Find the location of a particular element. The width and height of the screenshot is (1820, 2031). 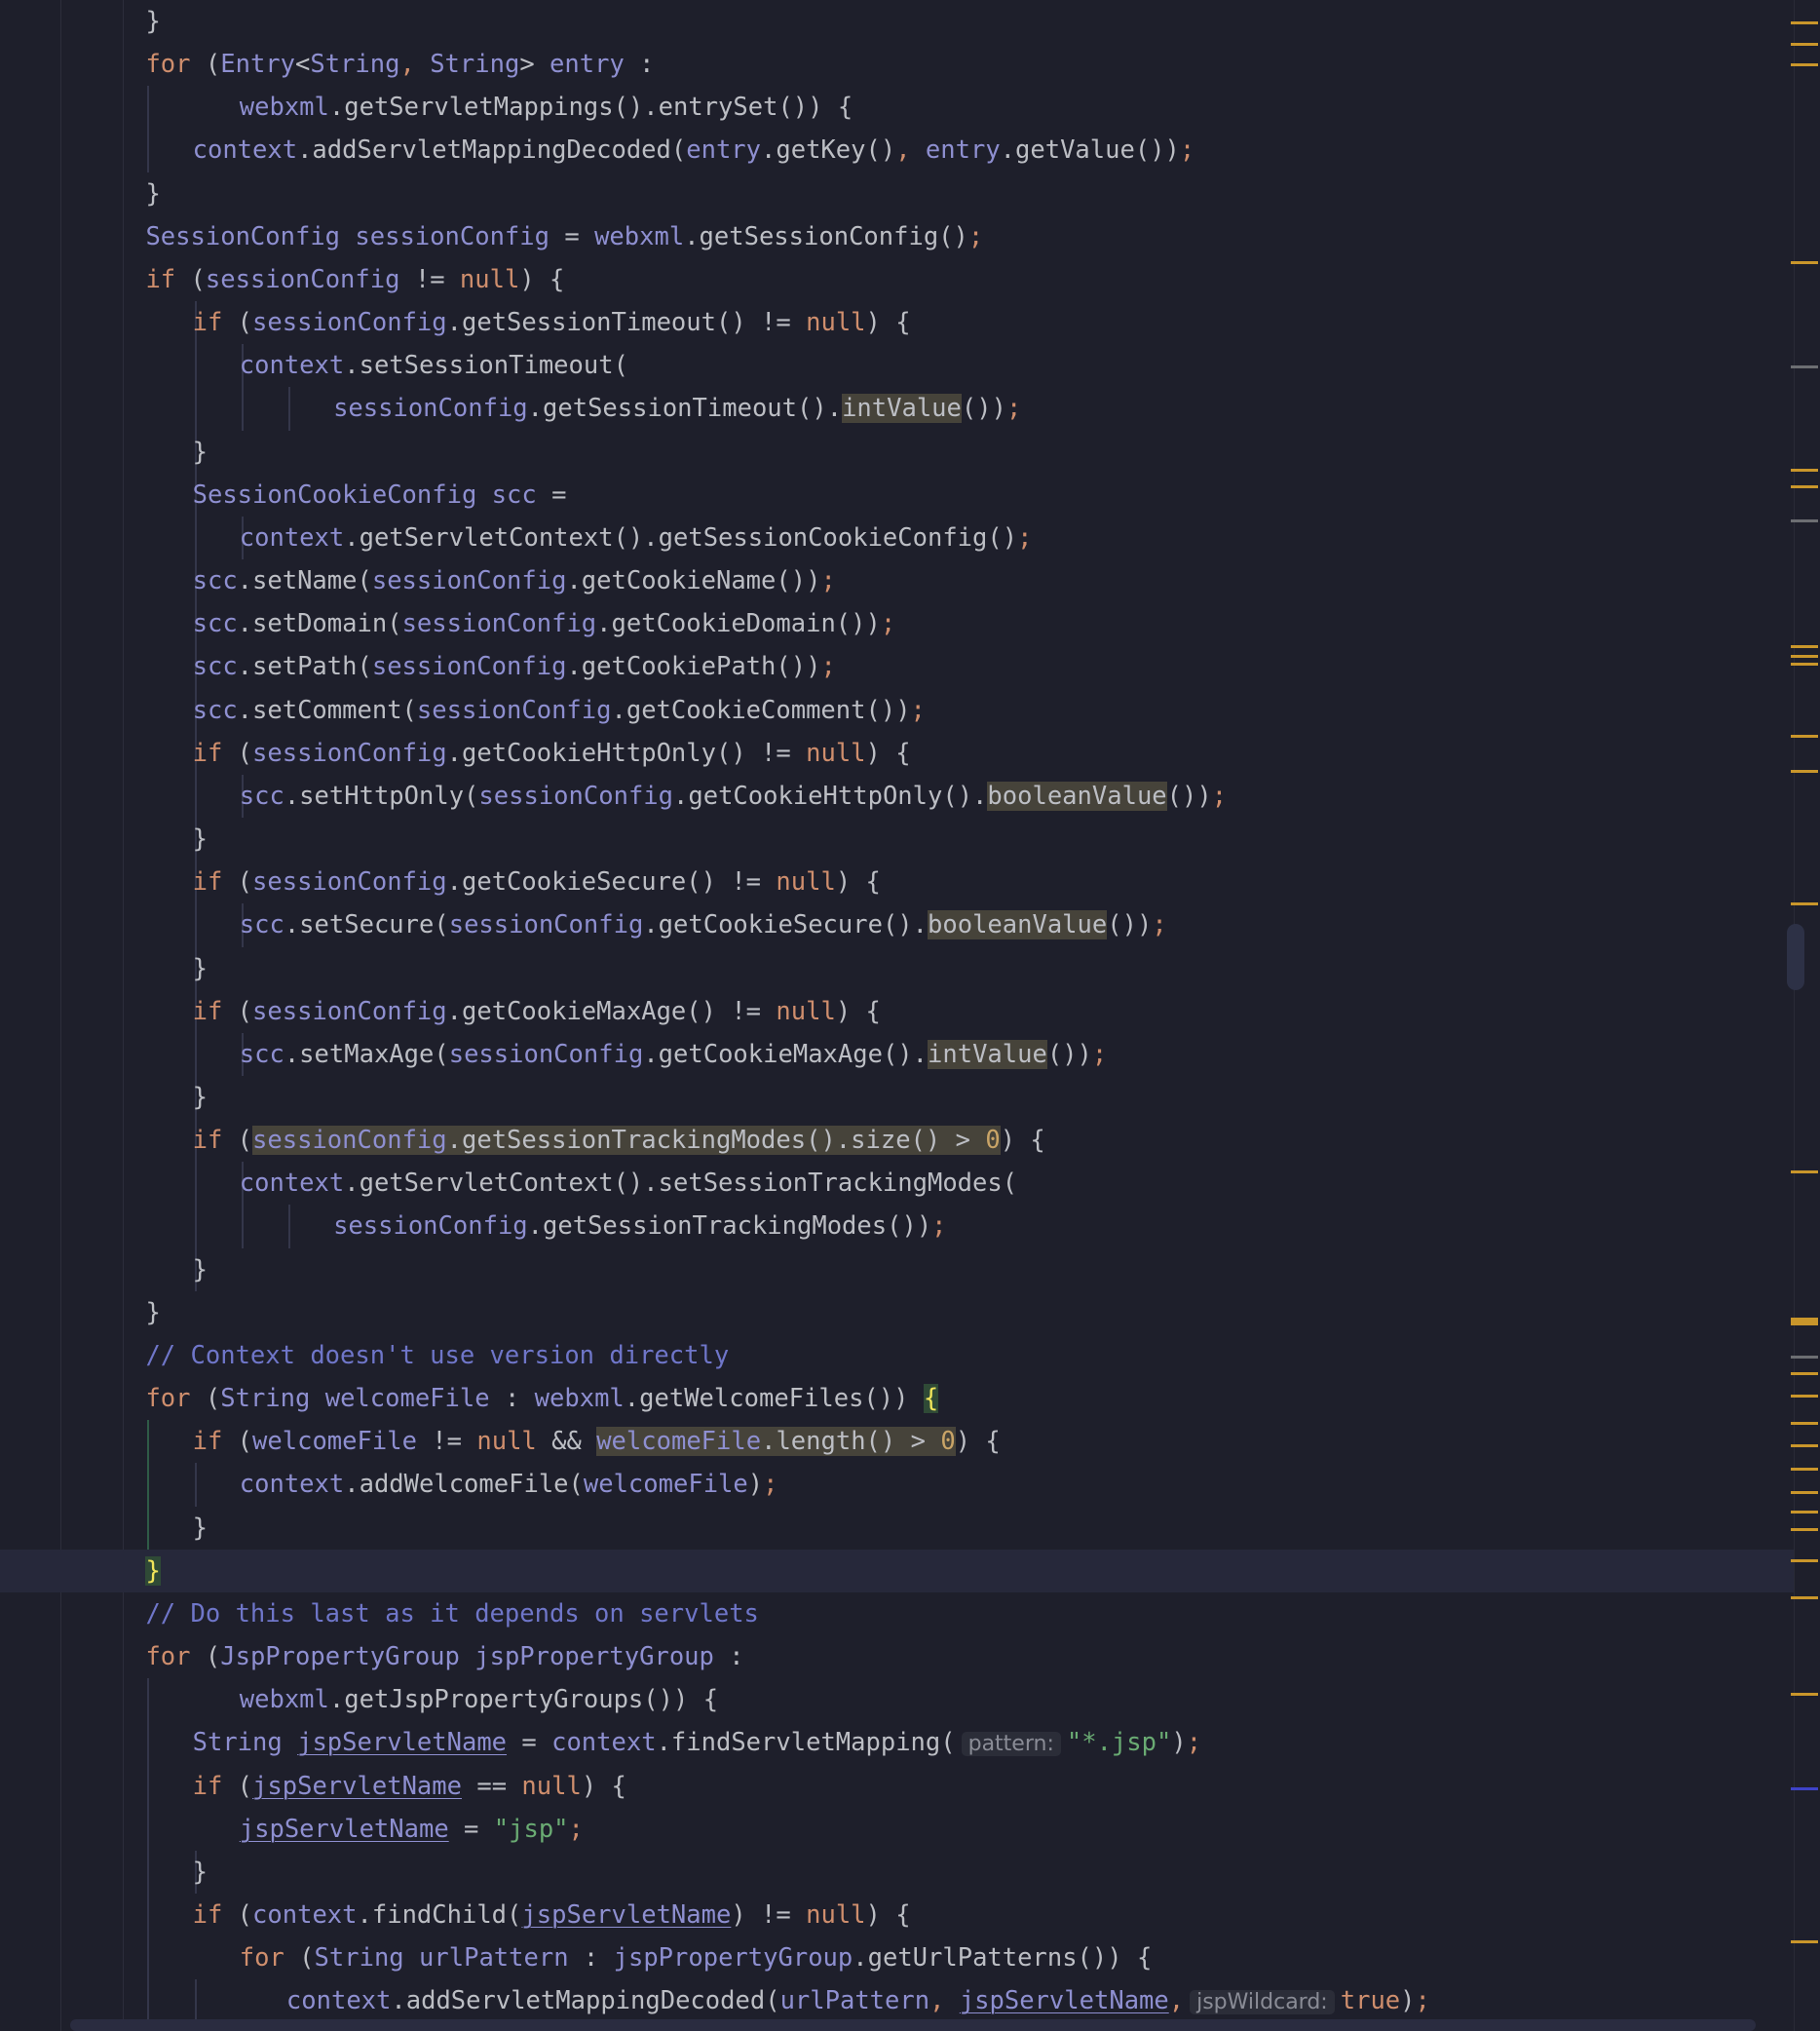

code-line: if (sessionConfig != null) { is located at coordinates (897, 279).